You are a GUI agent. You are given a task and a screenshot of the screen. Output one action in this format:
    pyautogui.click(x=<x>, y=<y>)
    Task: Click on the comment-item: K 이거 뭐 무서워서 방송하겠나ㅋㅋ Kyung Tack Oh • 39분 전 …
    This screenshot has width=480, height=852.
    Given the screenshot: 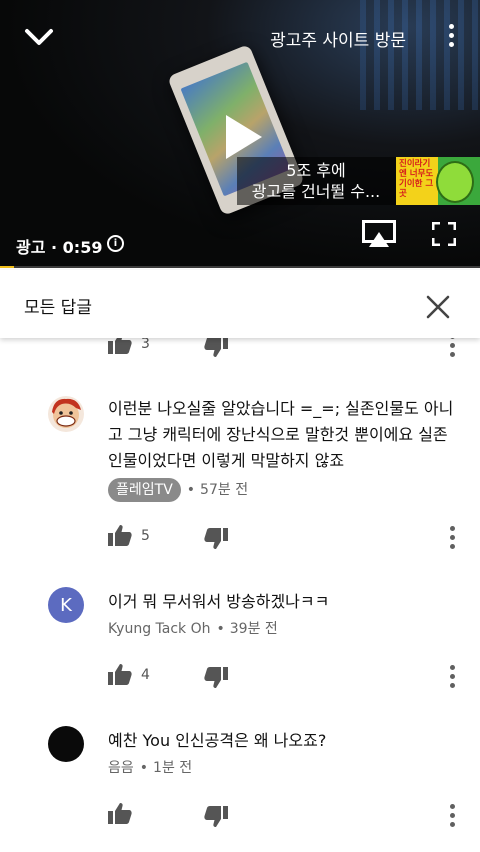 What is the action you would take?
    pyautogui.click(x=240, y=642)
    